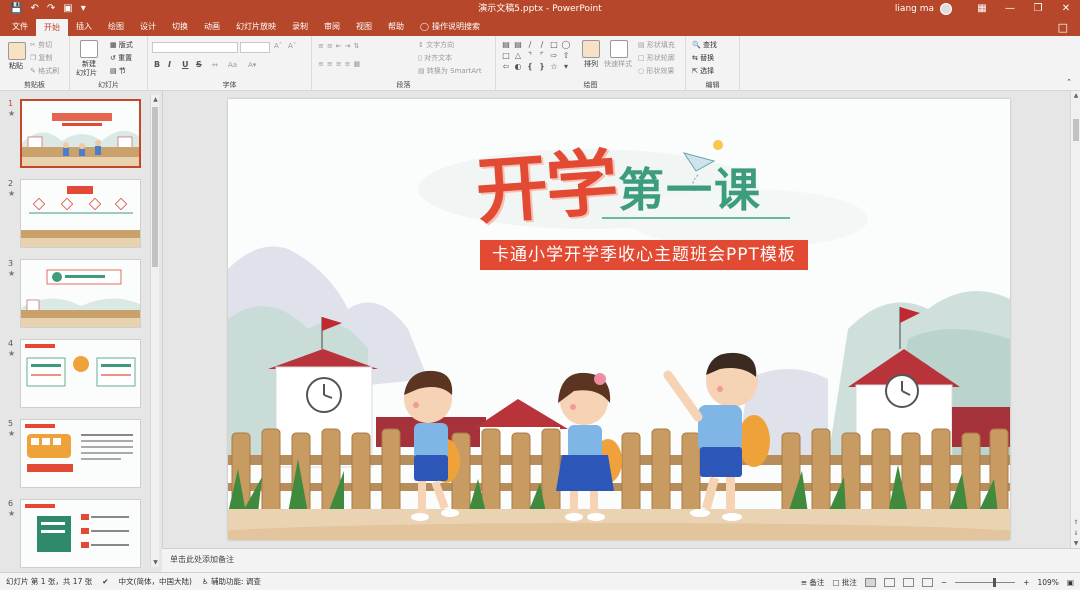 The width and height of the screenshot is (1080, 590). Describe the element at coordinates (546, 186) in the screenshot. I see `slide-title-red: 开学` at that location.